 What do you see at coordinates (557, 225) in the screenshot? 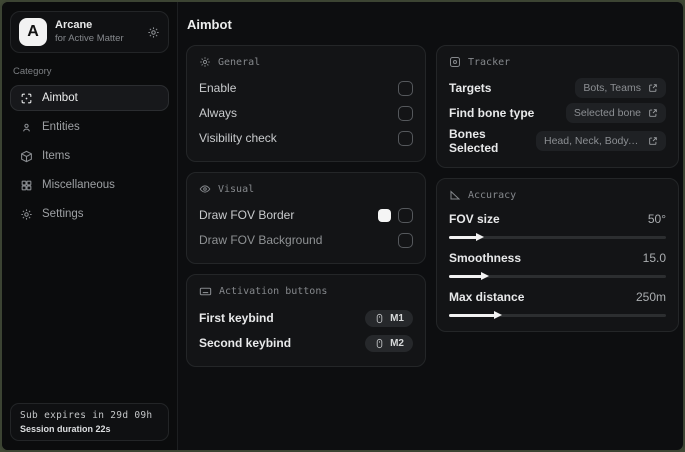
I see `fov-size-slider-group: FOV size 50°` at bounding box center [557, 225].